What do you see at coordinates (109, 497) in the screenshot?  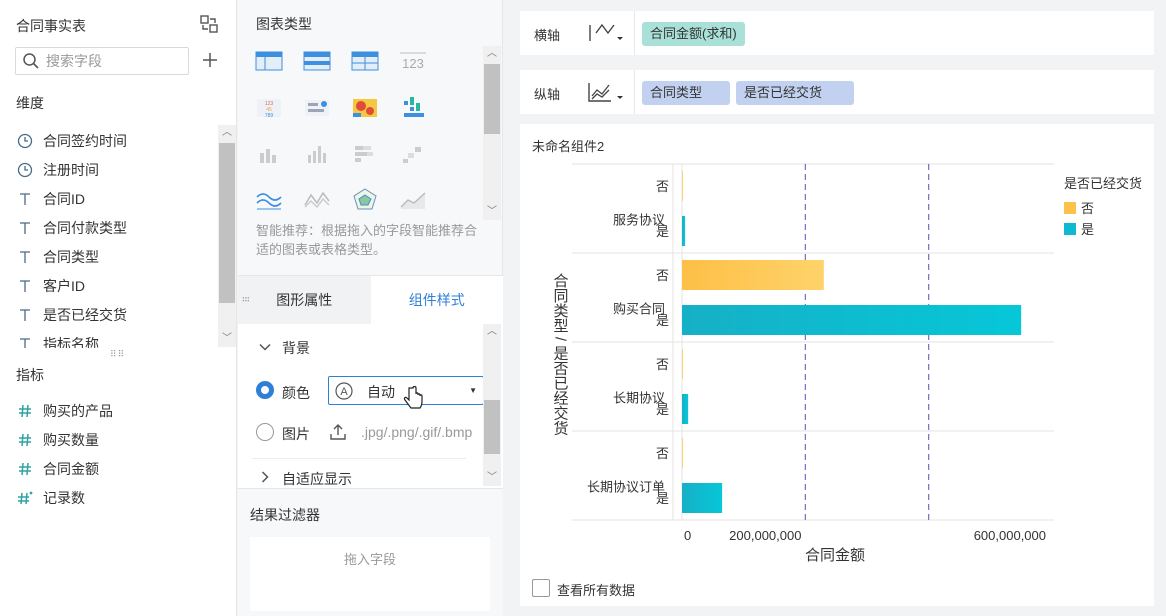 I see `field-item: 记录数` at bounding box center [109, 497].